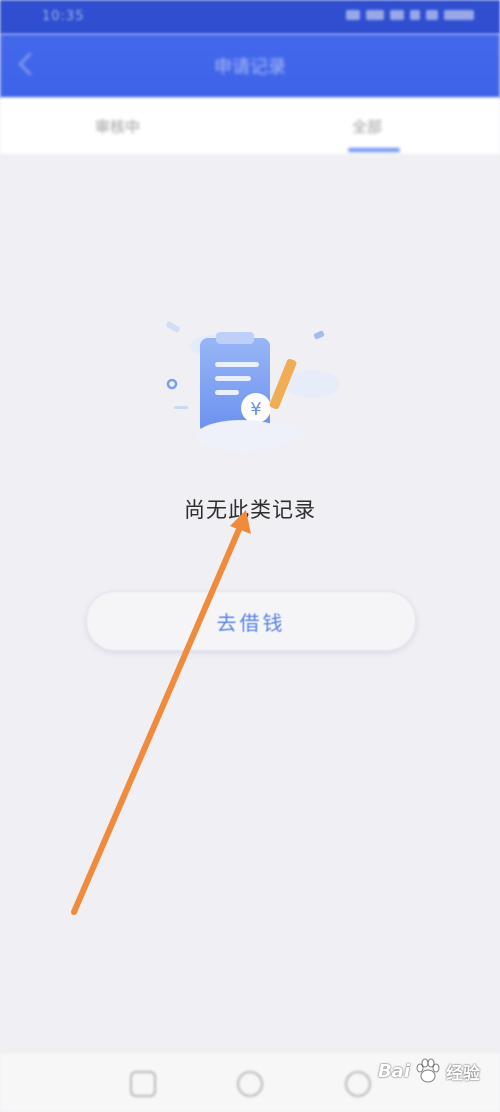 The image size is (500, 1112). What do you see at coordinates (250, 510) in the screenshot?
I see `empty-state-message: 尚无此类记录` at bounding box center [250, 510].